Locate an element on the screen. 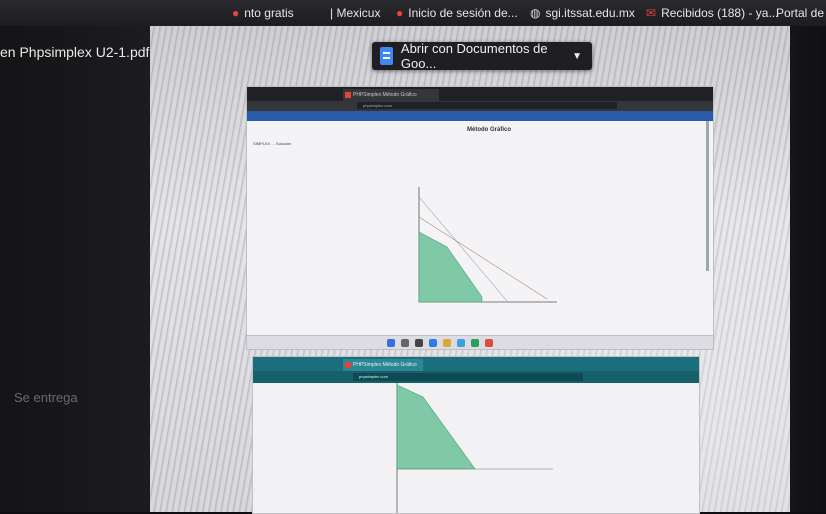  folder-icon is located at coordinates (447, 343).